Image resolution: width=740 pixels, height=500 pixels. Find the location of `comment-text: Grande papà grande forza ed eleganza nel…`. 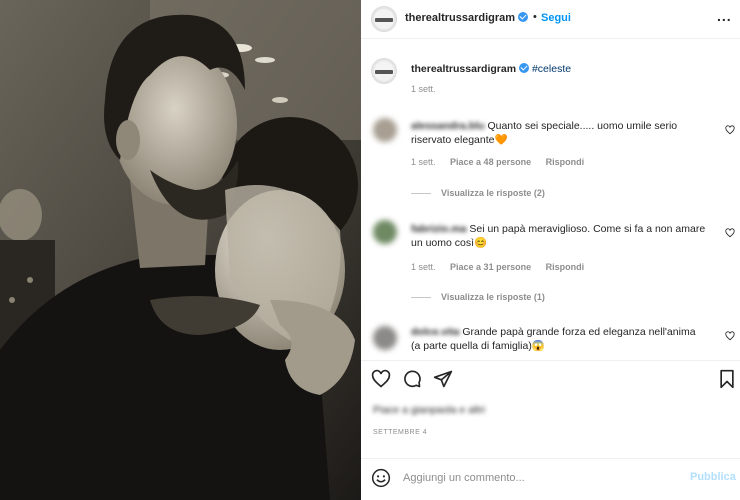

comment-text: Grande papà grande forza ed eleganza nel… is located at coordinates (579, 332).